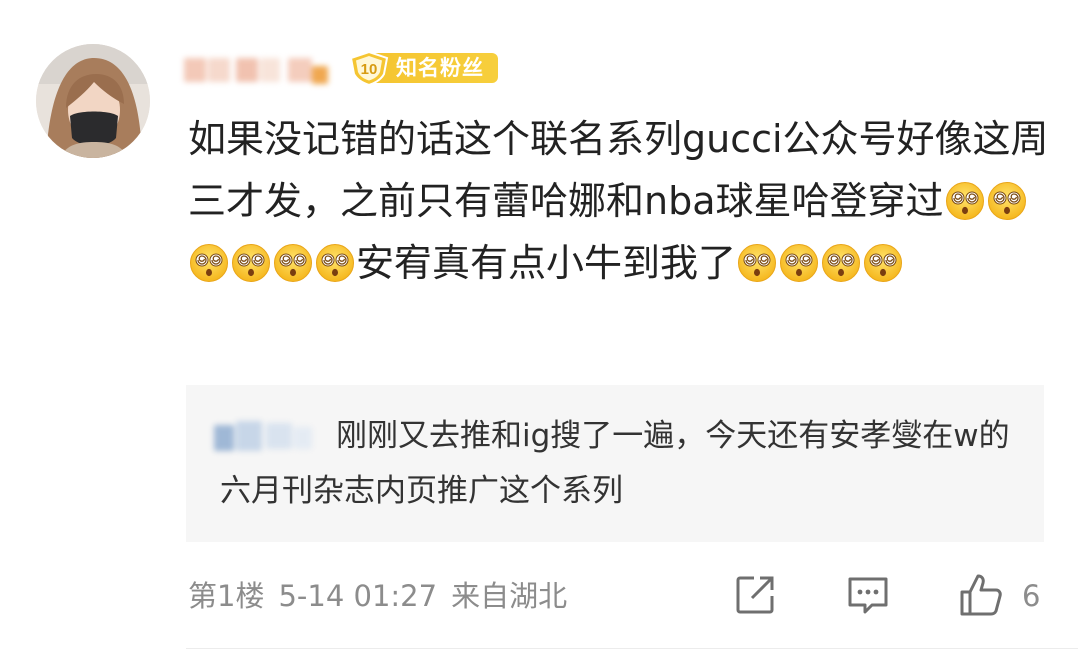 Image resolution: width=1078 pixels, height=659 pixels. Describe the element at coordinates (868, 595) in the screenshot. I see `comment-icon` at that location.